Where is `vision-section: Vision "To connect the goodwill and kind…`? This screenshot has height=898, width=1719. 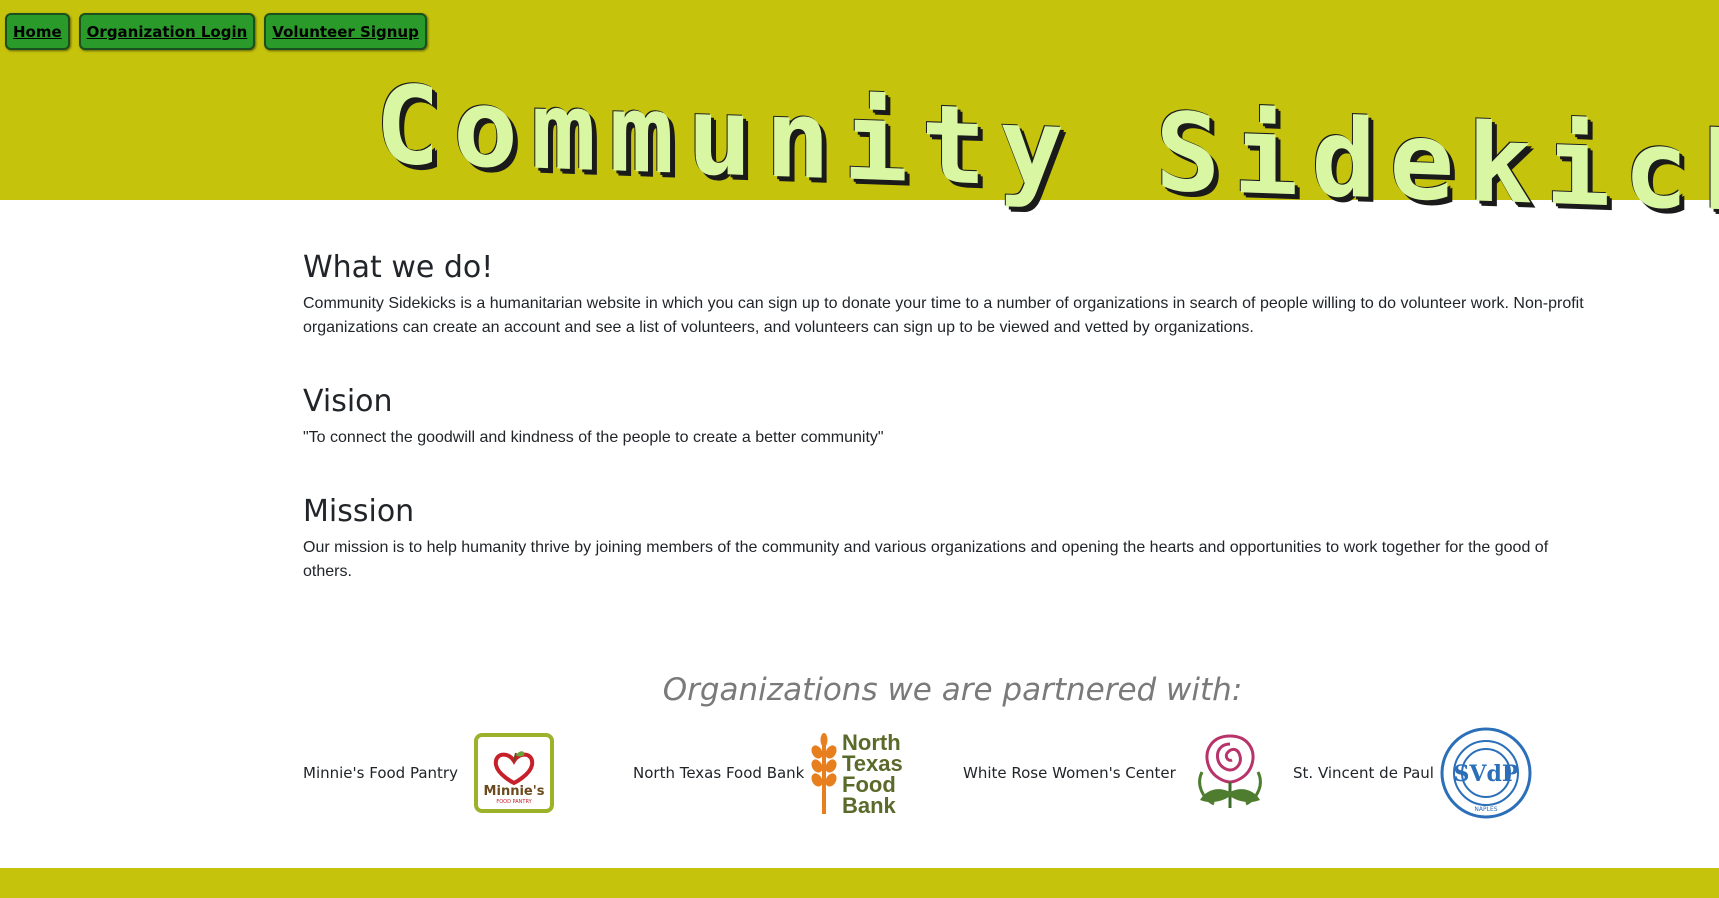
vision-section: Vision "To connect the goodwill and kind… is located at coordinates (948, 417).